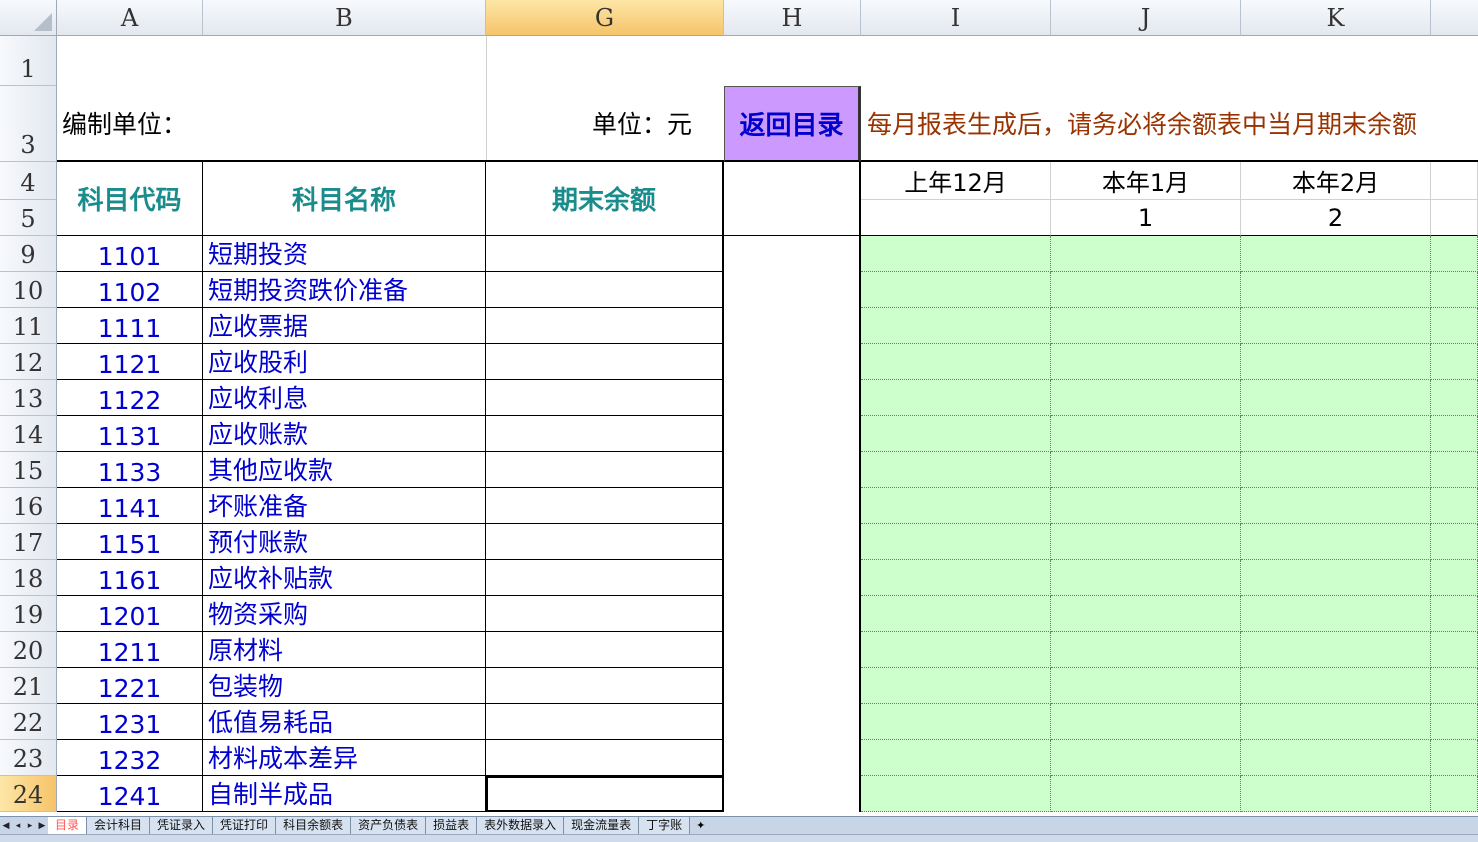  Describe the element at coordinates (389, 825) in the screenshot. I see `sheet-tab: 资产负债表` at that location.